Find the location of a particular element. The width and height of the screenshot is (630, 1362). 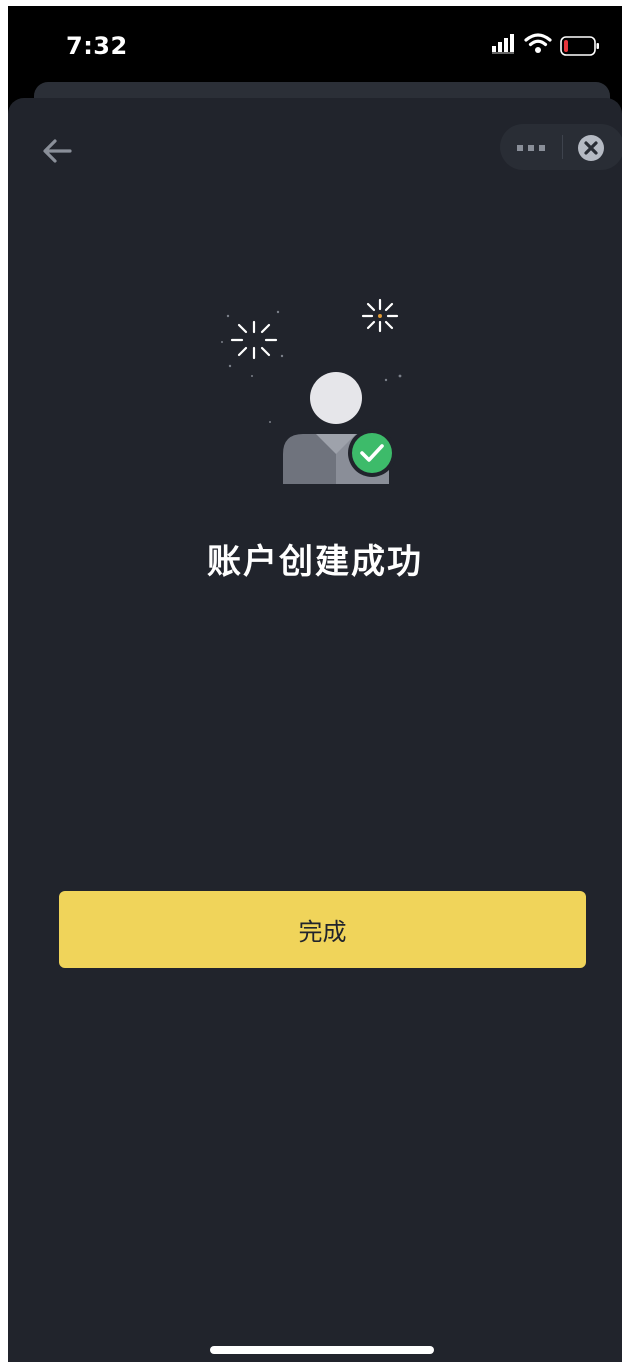

sparkle-icon is located at coordinates (254, 340).